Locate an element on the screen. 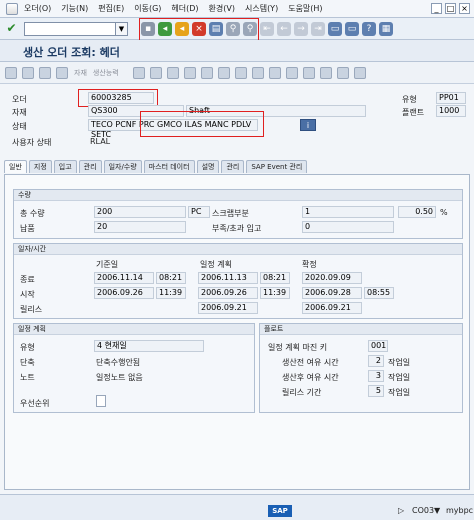 The image size is (474, 520). short-over-receipt-field: 0 is located at coordinates (348, 227).